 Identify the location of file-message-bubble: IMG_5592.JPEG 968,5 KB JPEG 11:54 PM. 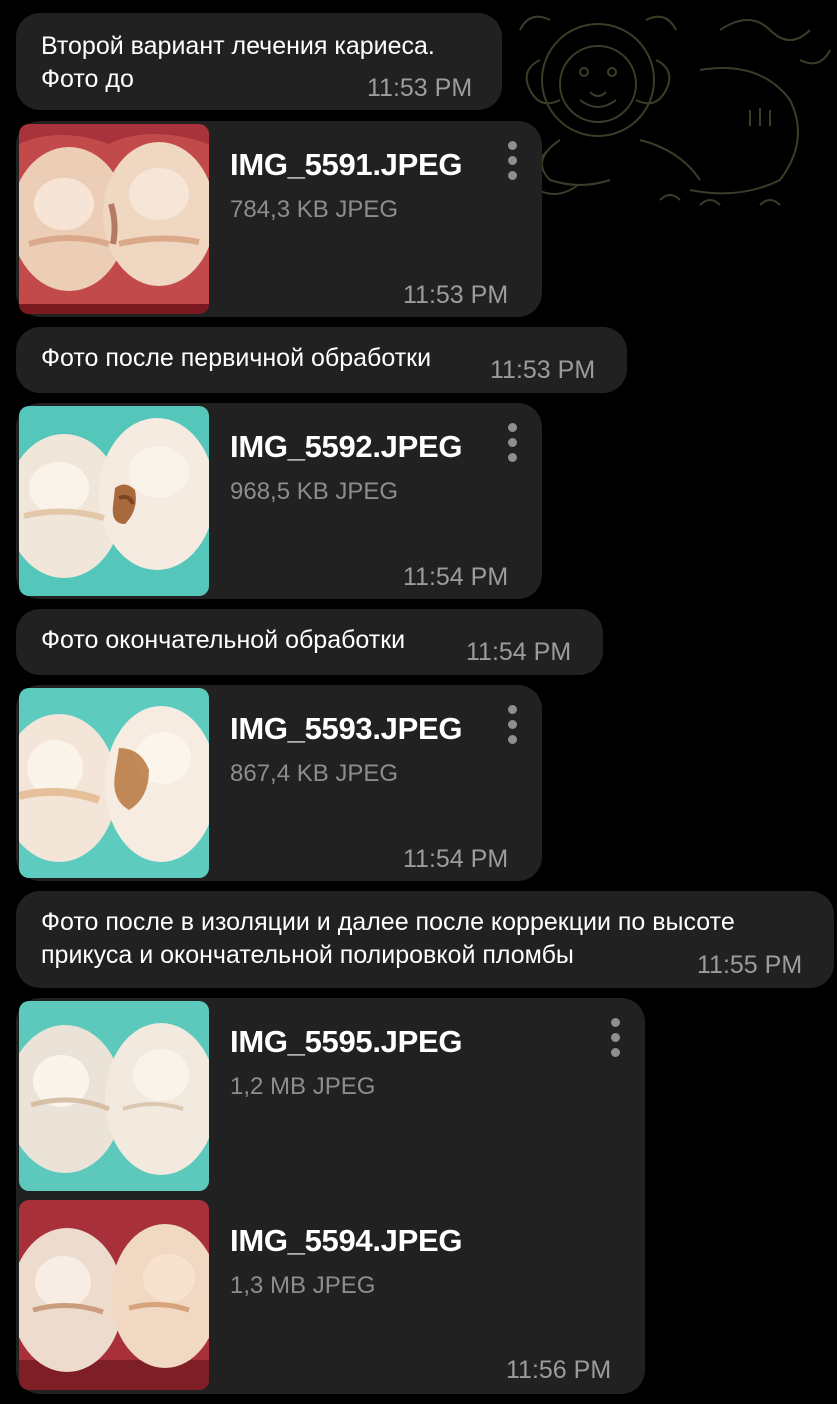
(279, 501).